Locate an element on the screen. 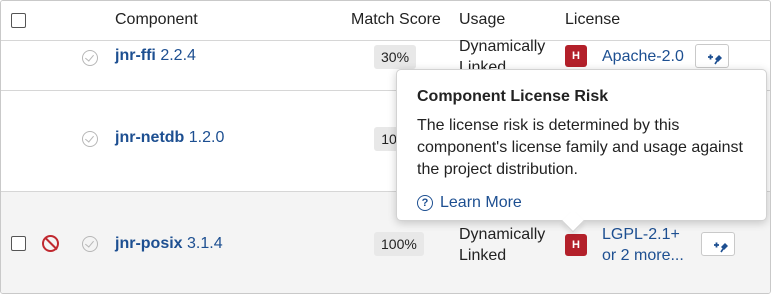 The height and width of the screenshot is (294, 771). component-version: 1.2.0 is located at coordinates (206, 137).